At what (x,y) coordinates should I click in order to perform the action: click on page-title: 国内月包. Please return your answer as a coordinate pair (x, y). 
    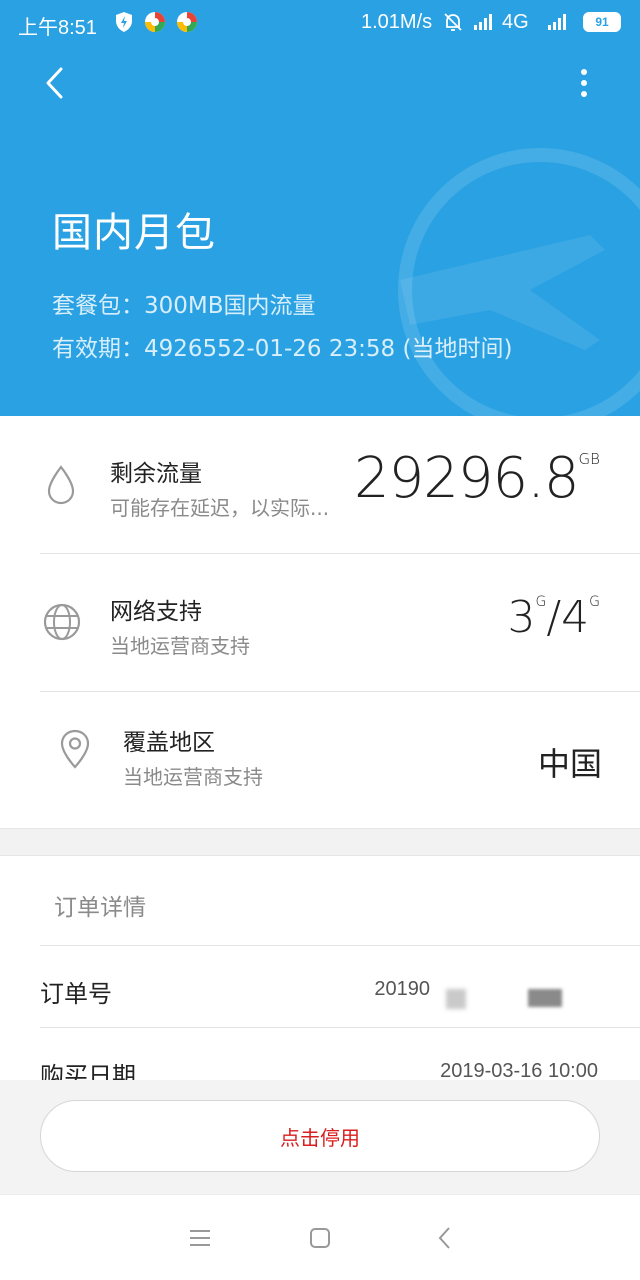
    Looking at the image, I should click on (134, 233).